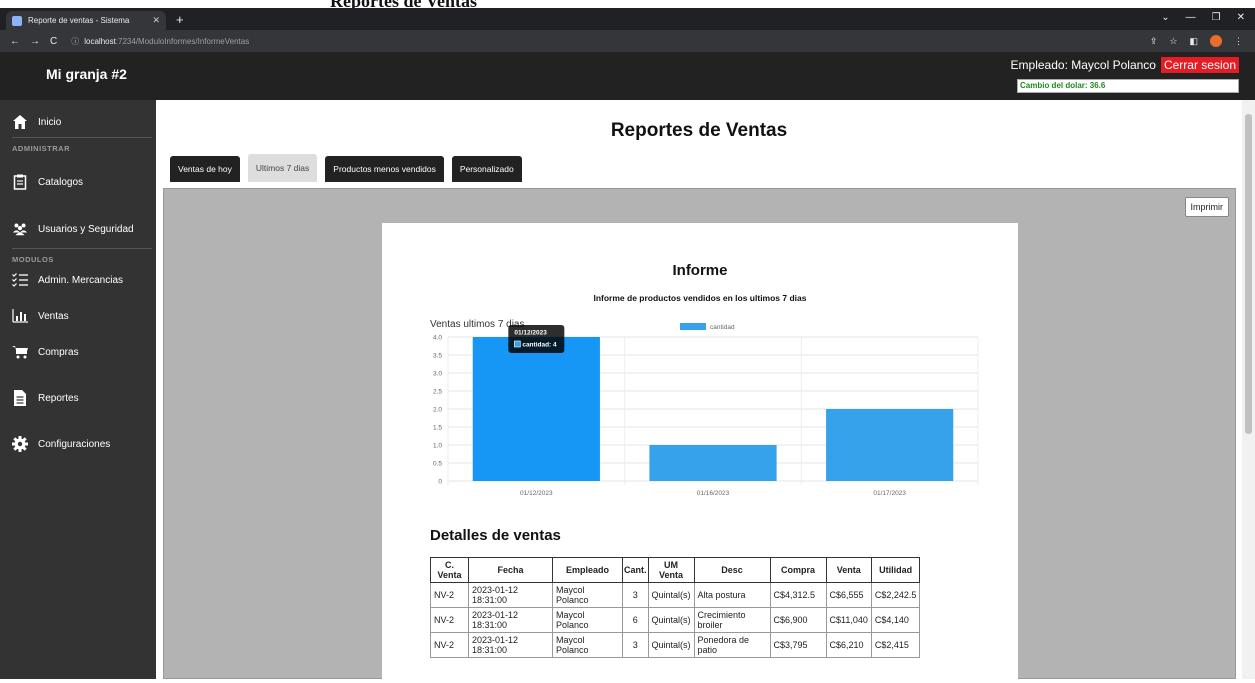 The height and width of the screenshot is (683, 1255). Describe the element at coordinates (732, 620) in the screenshot. I see `table-cell: Crecimiento broiler` at that location.